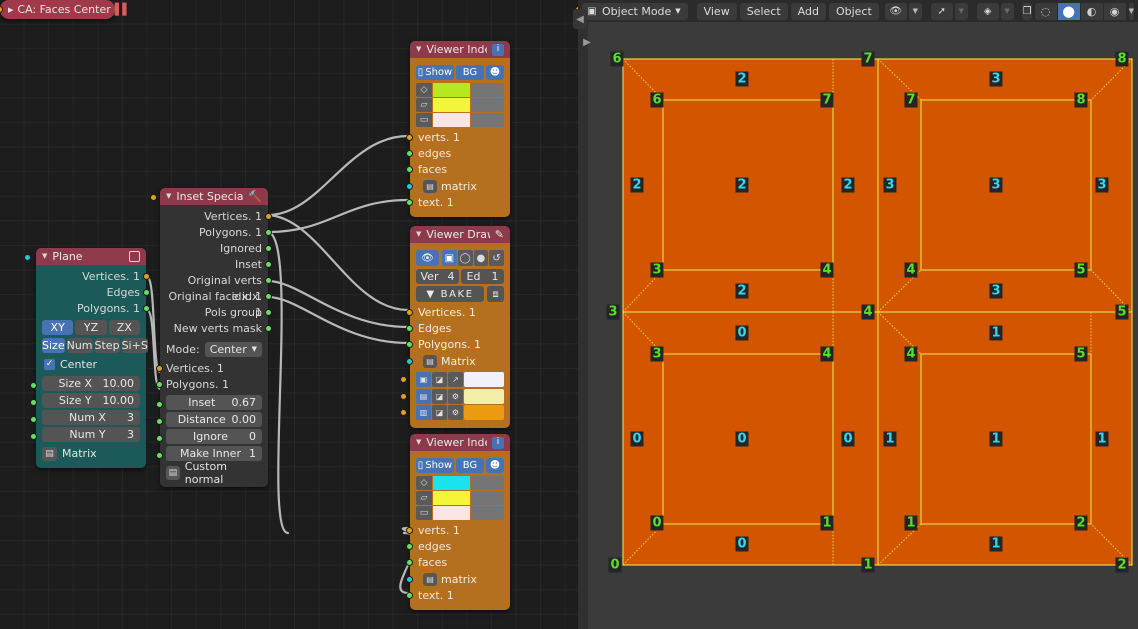 The height and width of the screenshot is (629, 1138). Describe the element at coordinates (403, 379) in the screenshot. I see `socket-vert-color-in` at that location.